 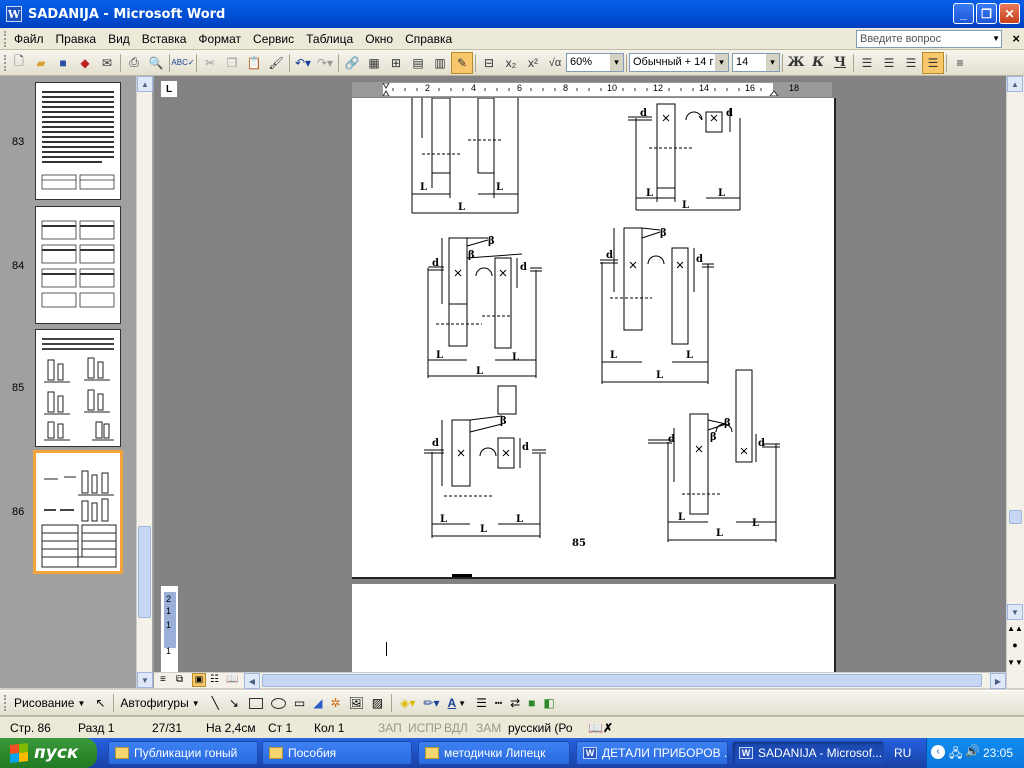 I want to click on word-app-icon: W, so click(x=14, y=14).